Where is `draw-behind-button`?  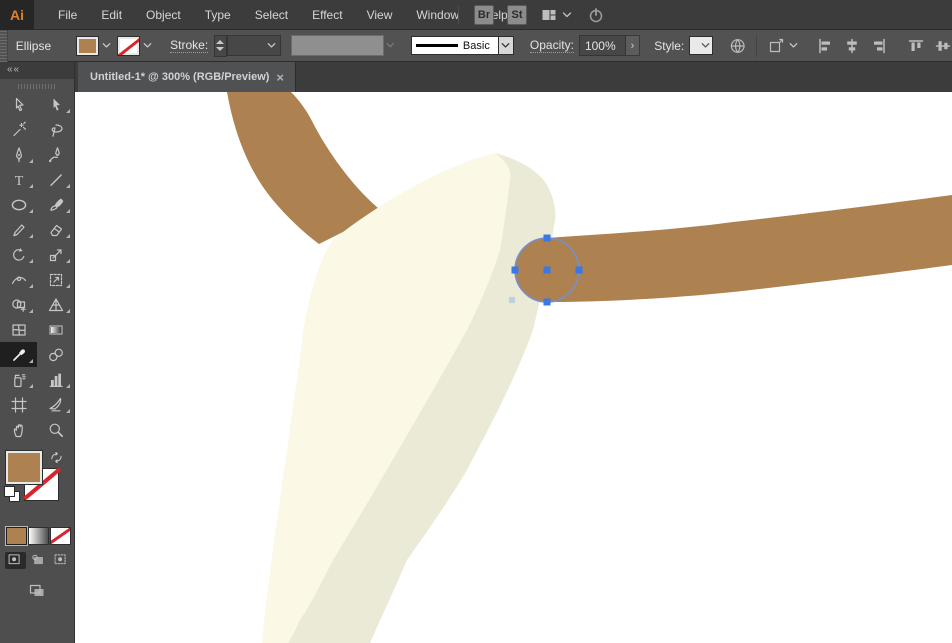 draw-behind-button is located at coordinates (38, 560).